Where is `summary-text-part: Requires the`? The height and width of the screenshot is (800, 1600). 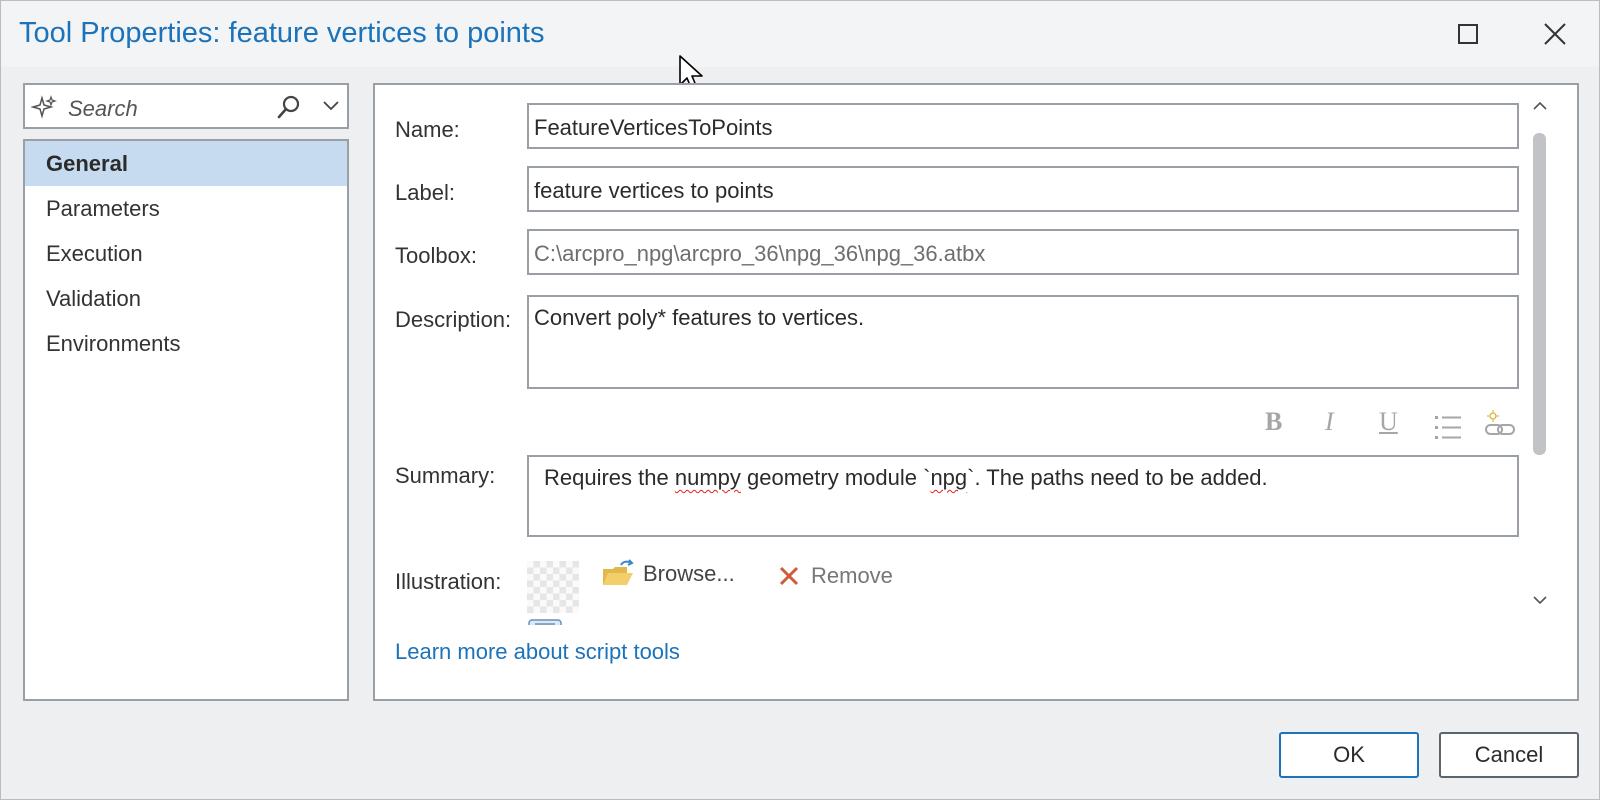
summary-text-part: Requires the is located at coordinates (609, 477).